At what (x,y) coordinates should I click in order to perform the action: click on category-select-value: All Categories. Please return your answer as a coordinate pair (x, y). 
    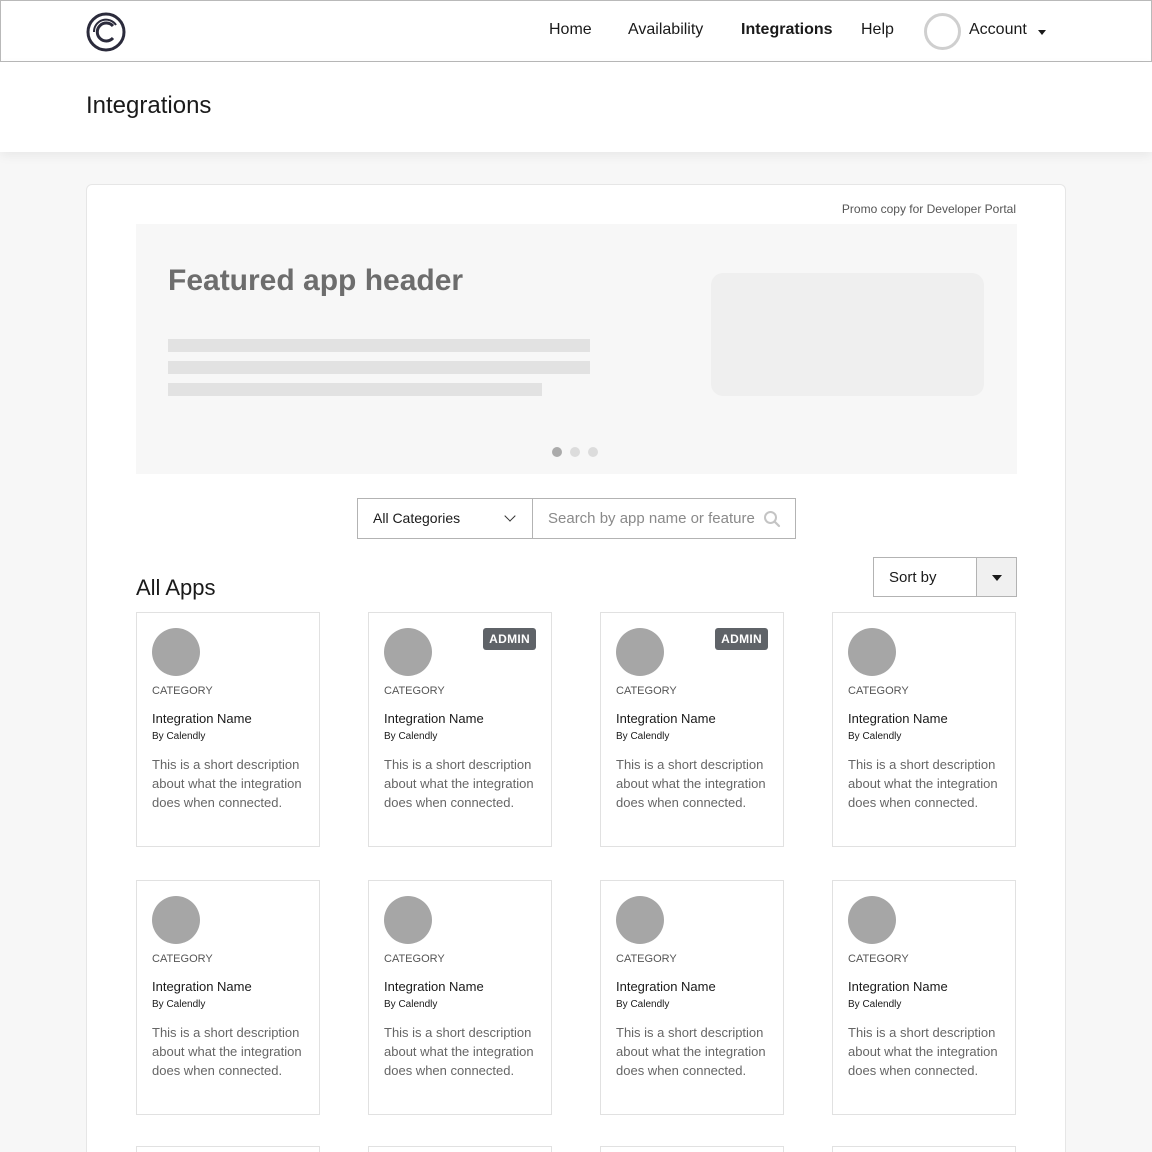
    Looking at the image, I should click on (417, 518).